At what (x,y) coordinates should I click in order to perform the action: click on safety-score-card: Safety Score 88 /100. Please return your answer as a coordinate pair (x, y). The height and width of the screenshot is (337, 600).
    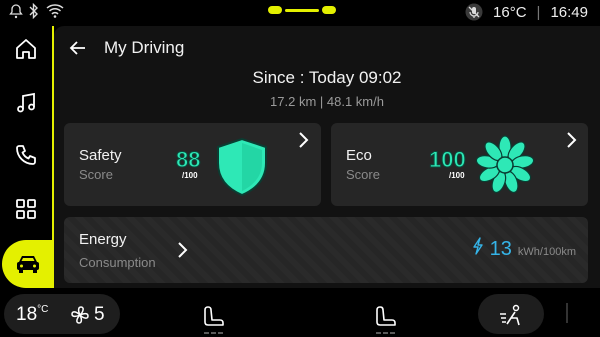
    Looking at the image, I should click on (192, 164).